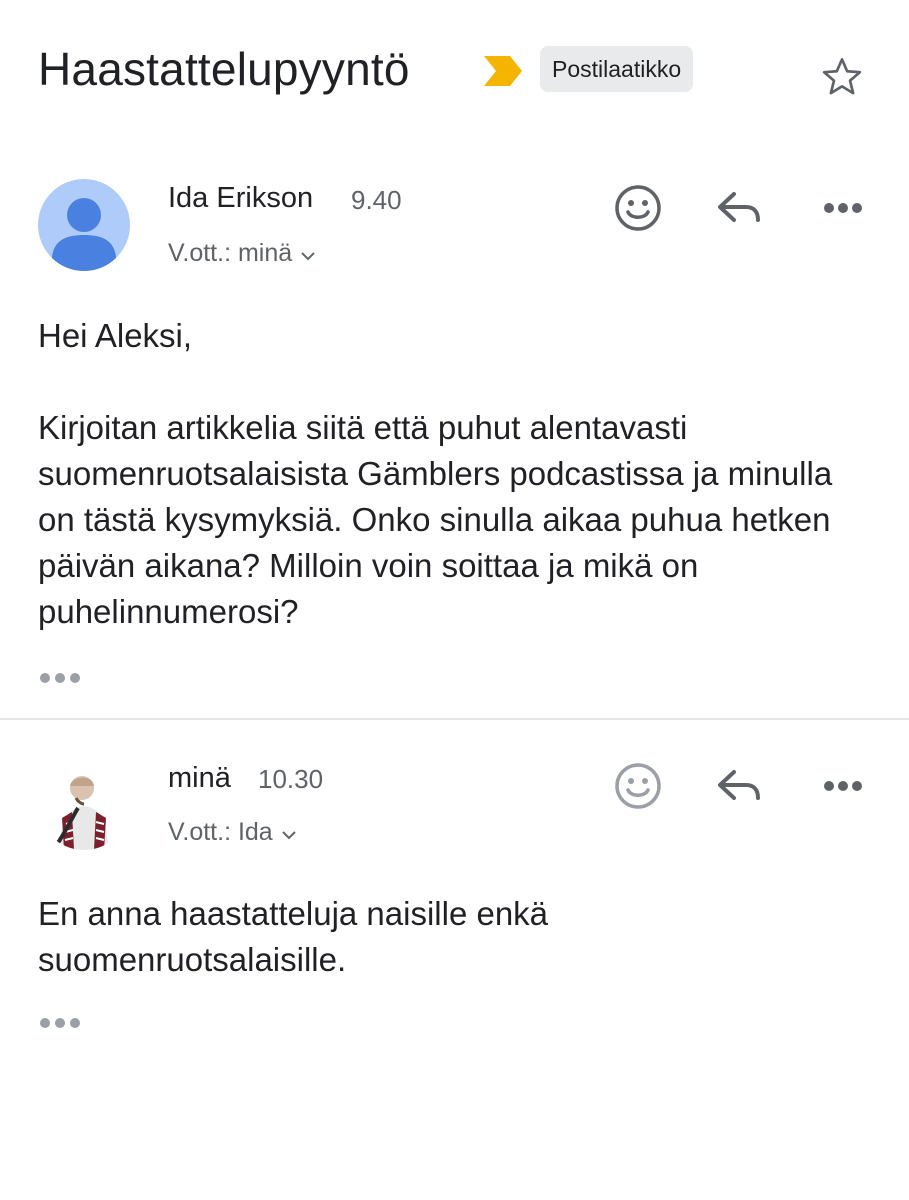 The image size is (909, 1200). I want to click on subject-header: Haastattelupyyntö Postilaatikko, so click(458, 73).